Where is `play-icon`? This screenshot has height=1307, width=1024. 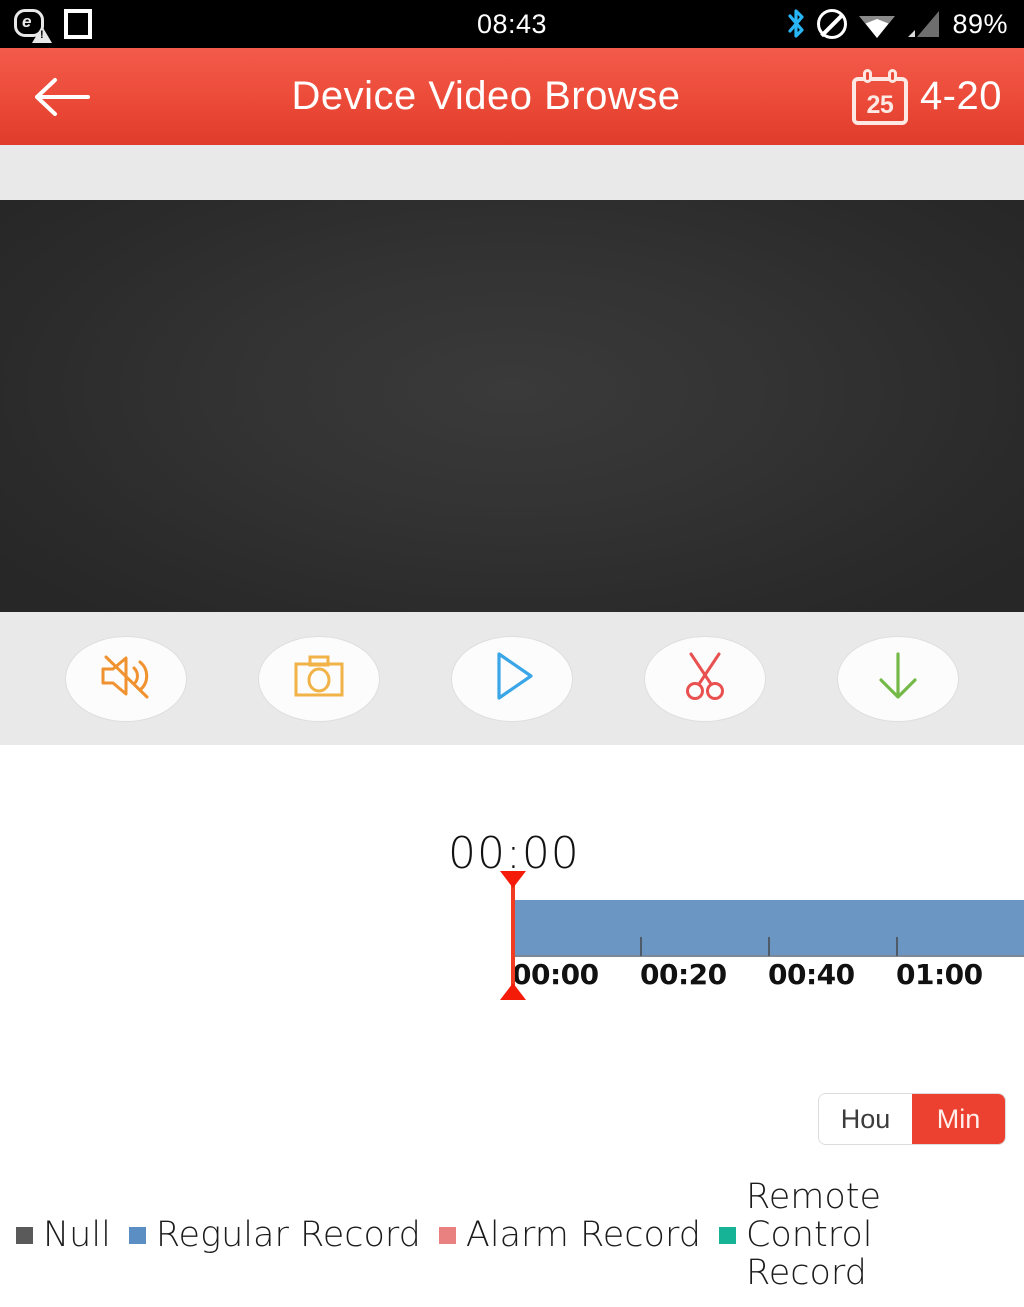 play-icon is located at coordinates (512, 678).